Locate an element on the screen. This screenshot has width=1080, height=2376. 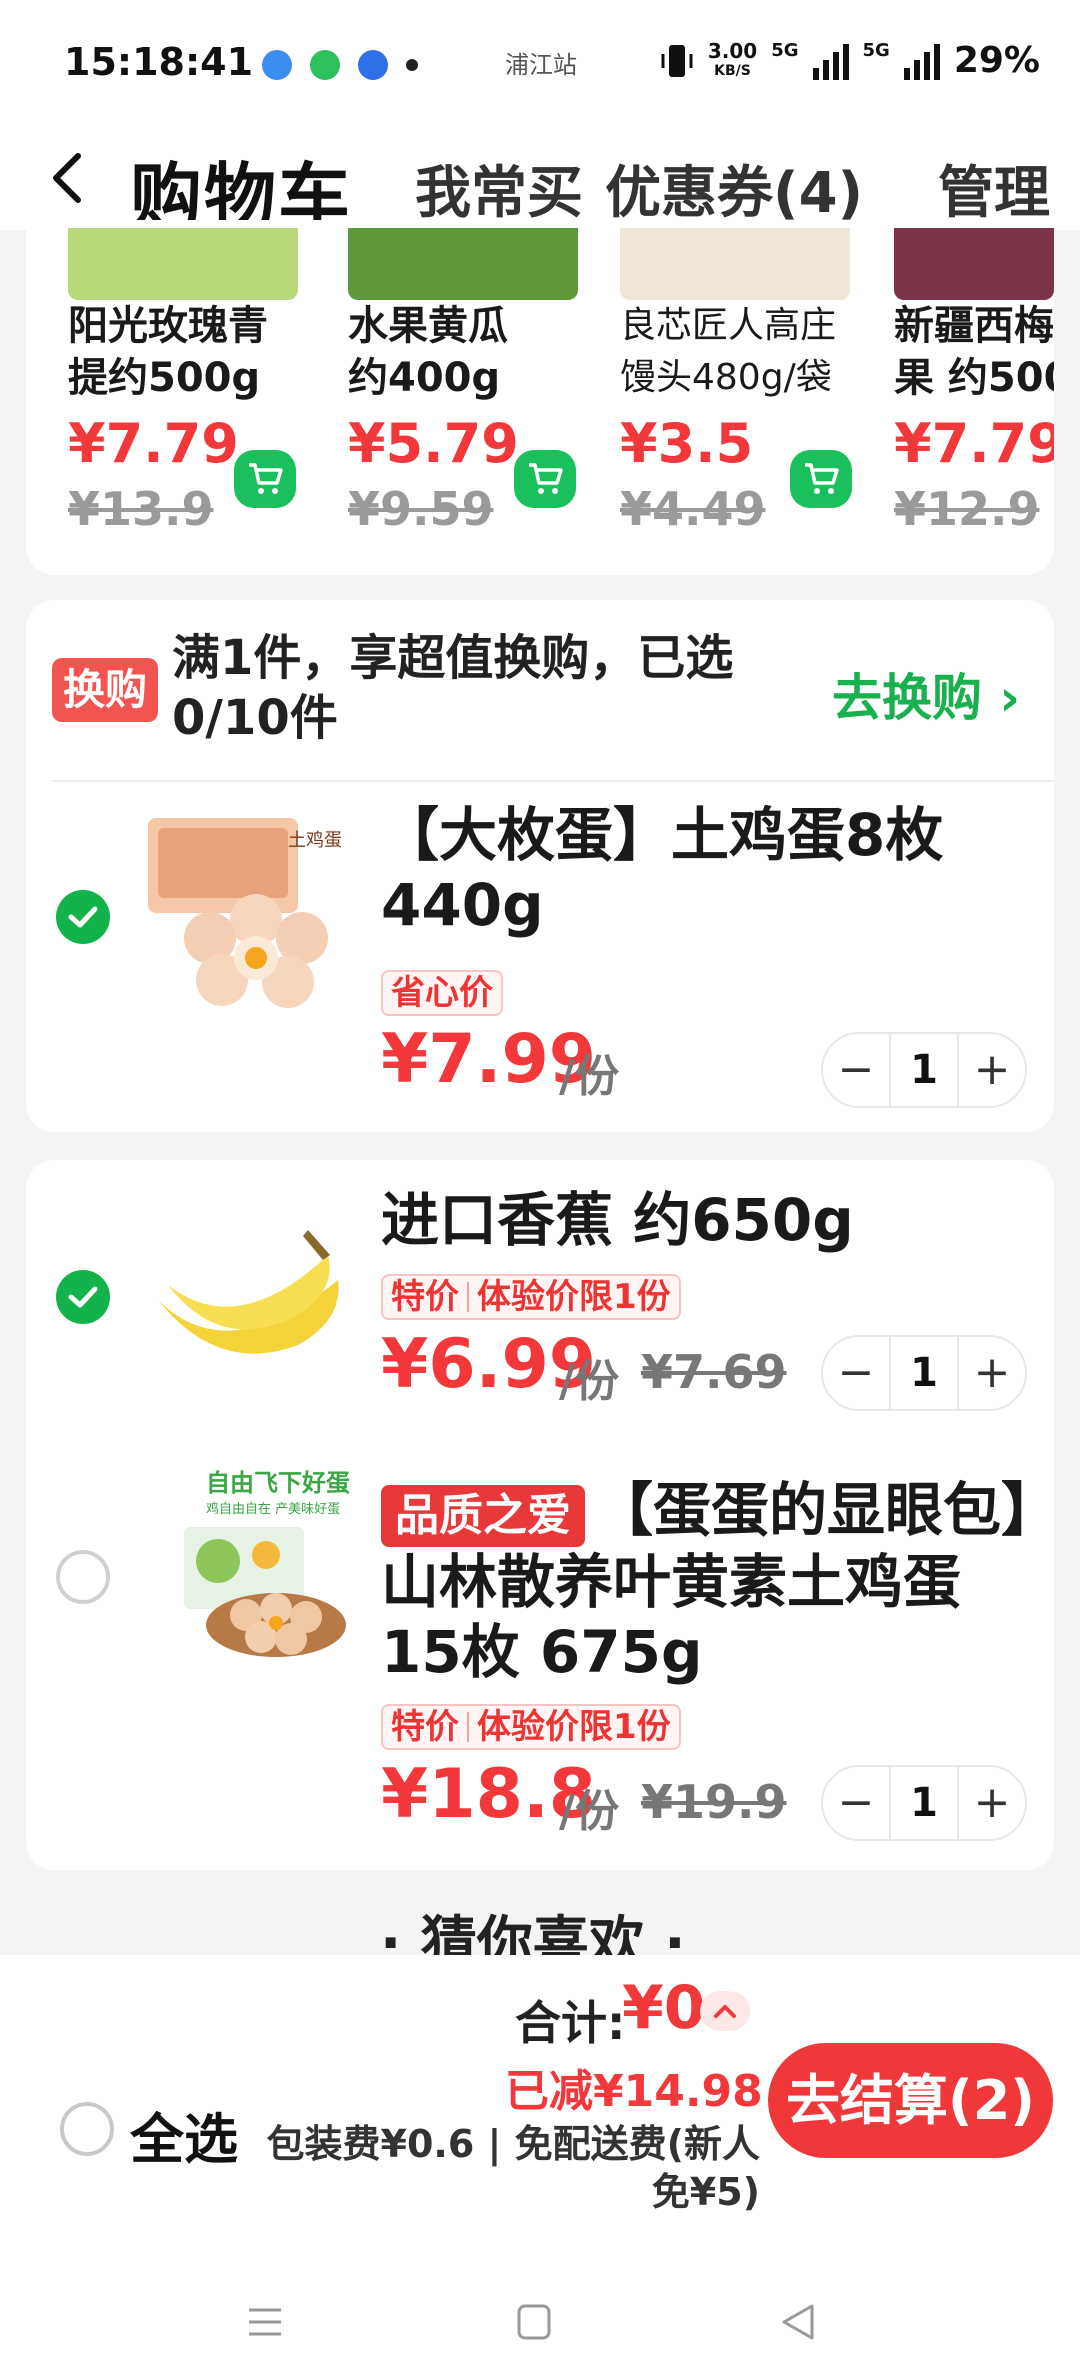
free-range-eggs-product-image: 自由飞下好蛋 鸡自由自在 产美味好蛋 is located at coordinates (256, 1562).